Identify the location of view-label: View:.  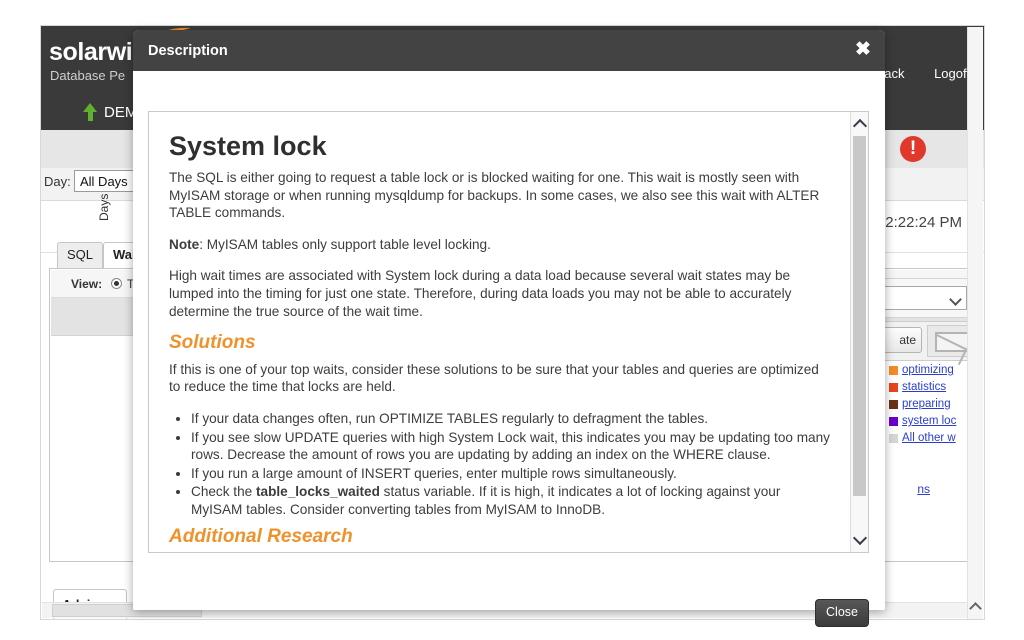
(87, 284).